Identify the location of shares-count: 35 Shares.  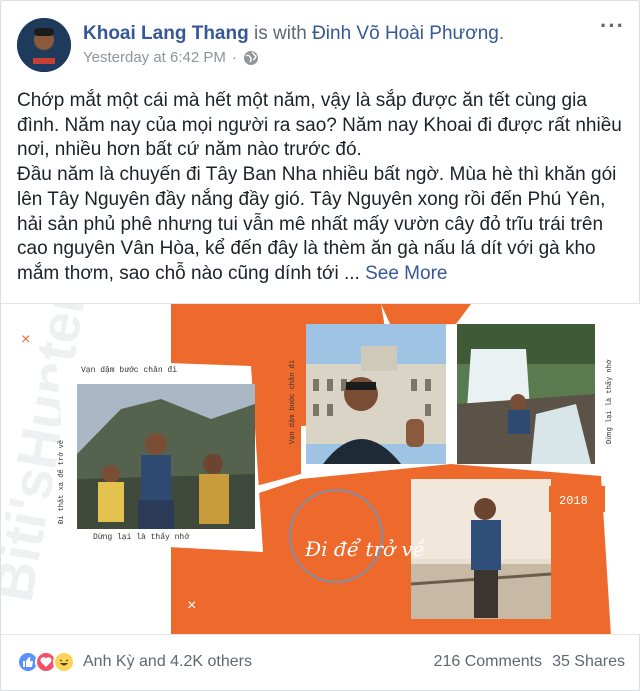
(588, 662).